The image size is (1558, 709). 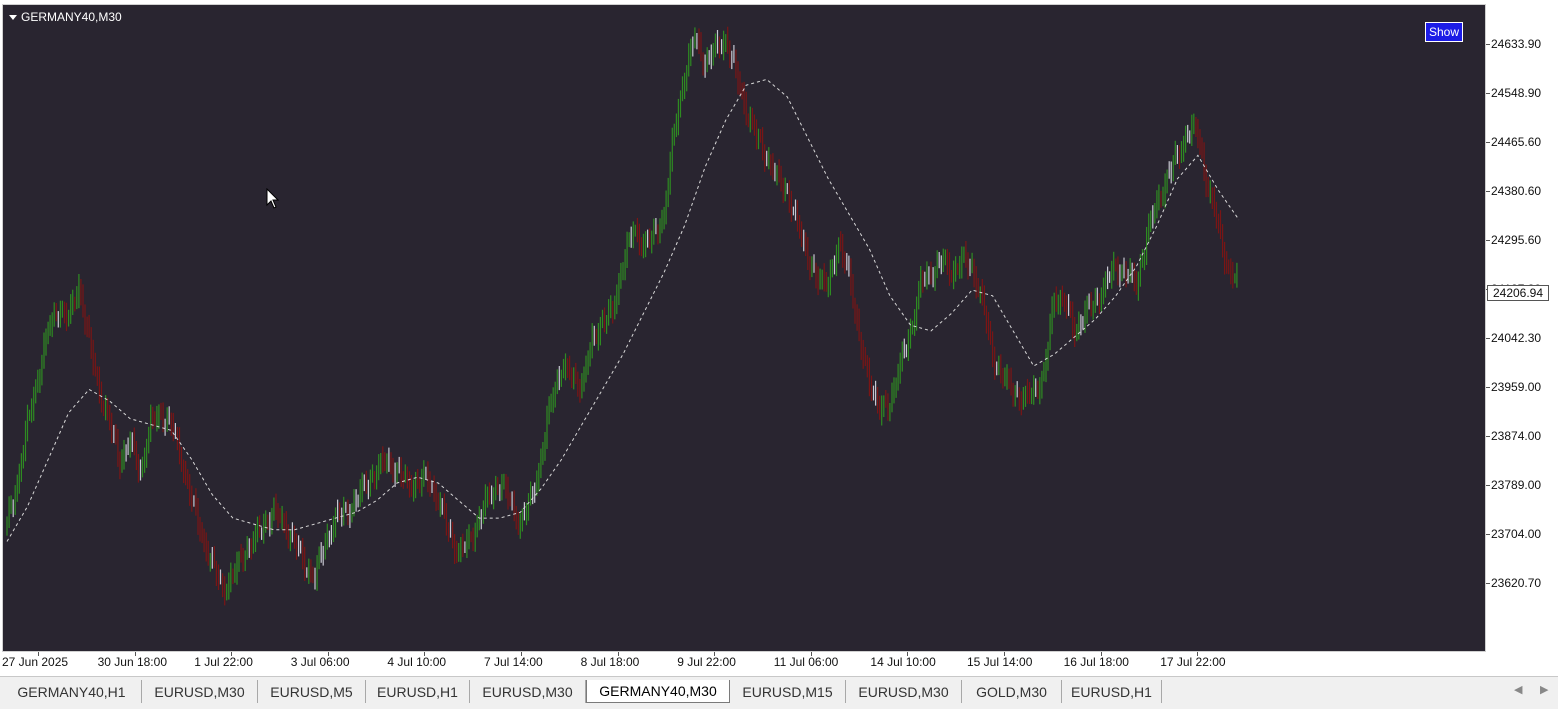 I want to click on chart-tab: GOLD,M30, so click(x=1012, y=691).